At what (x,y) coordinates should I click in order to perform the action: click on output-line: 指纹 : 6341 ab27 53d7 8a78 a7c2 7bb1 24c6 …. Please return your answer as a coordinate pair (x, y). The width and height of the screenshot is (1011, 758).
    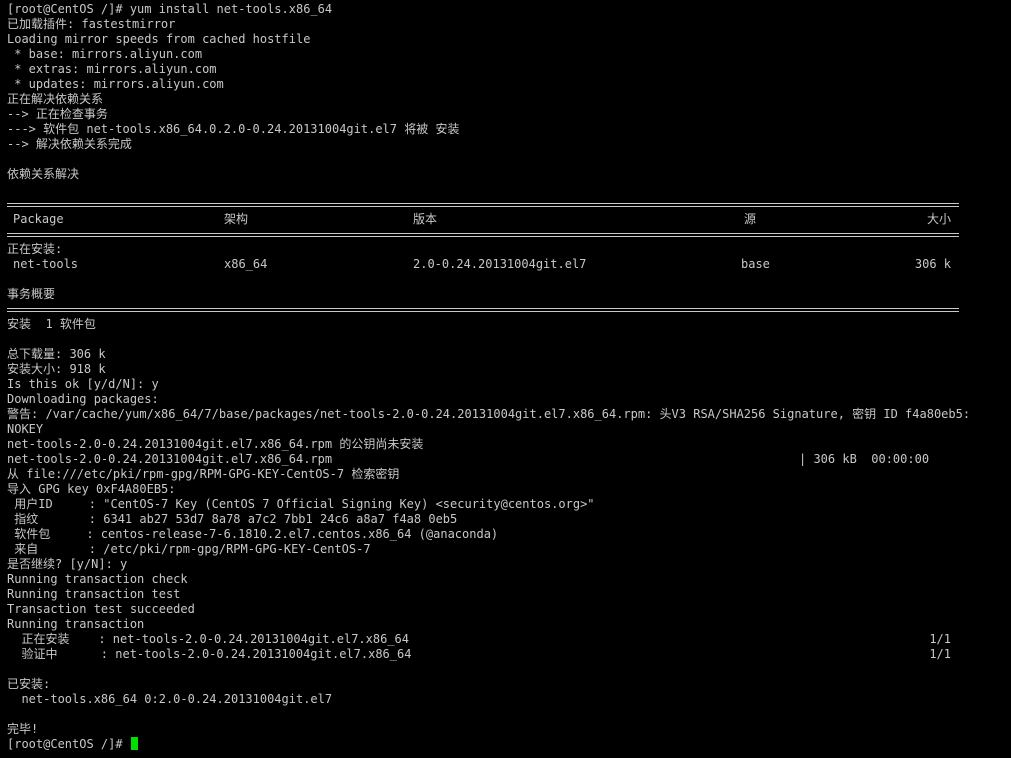
    Looking at the image, I should click on (232, 519).